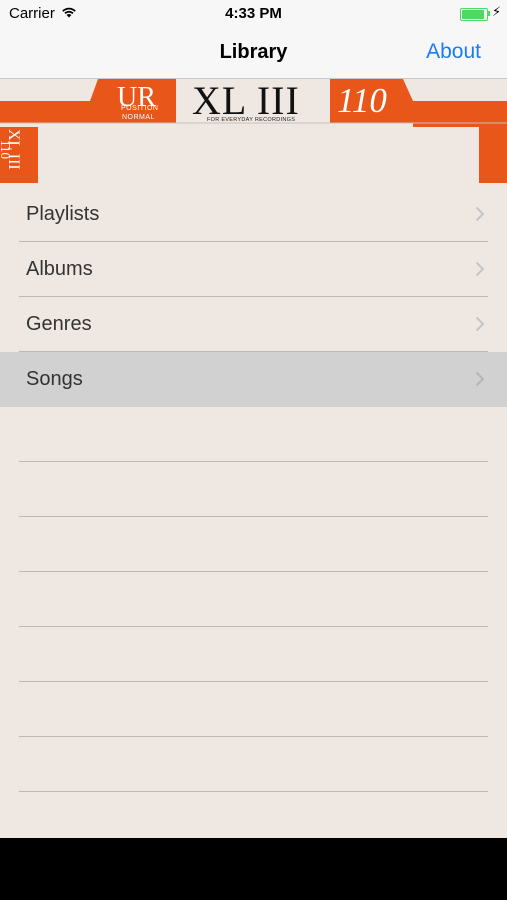  Describe the element at coordinates (138, 117) in the screenshot. I see `ur-sub-label-2: NORMAL` at that location.